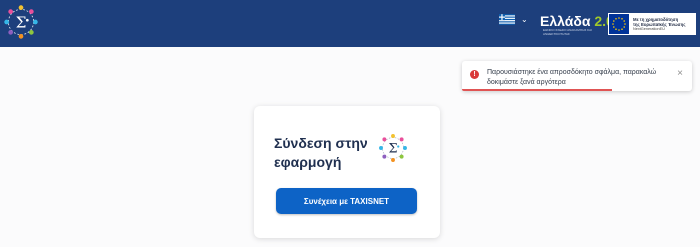 This screenshot has height=247, width=700. Describe the element at coordinates (680, 74) in the screenshot. I see `close-icon: ×` at that location.